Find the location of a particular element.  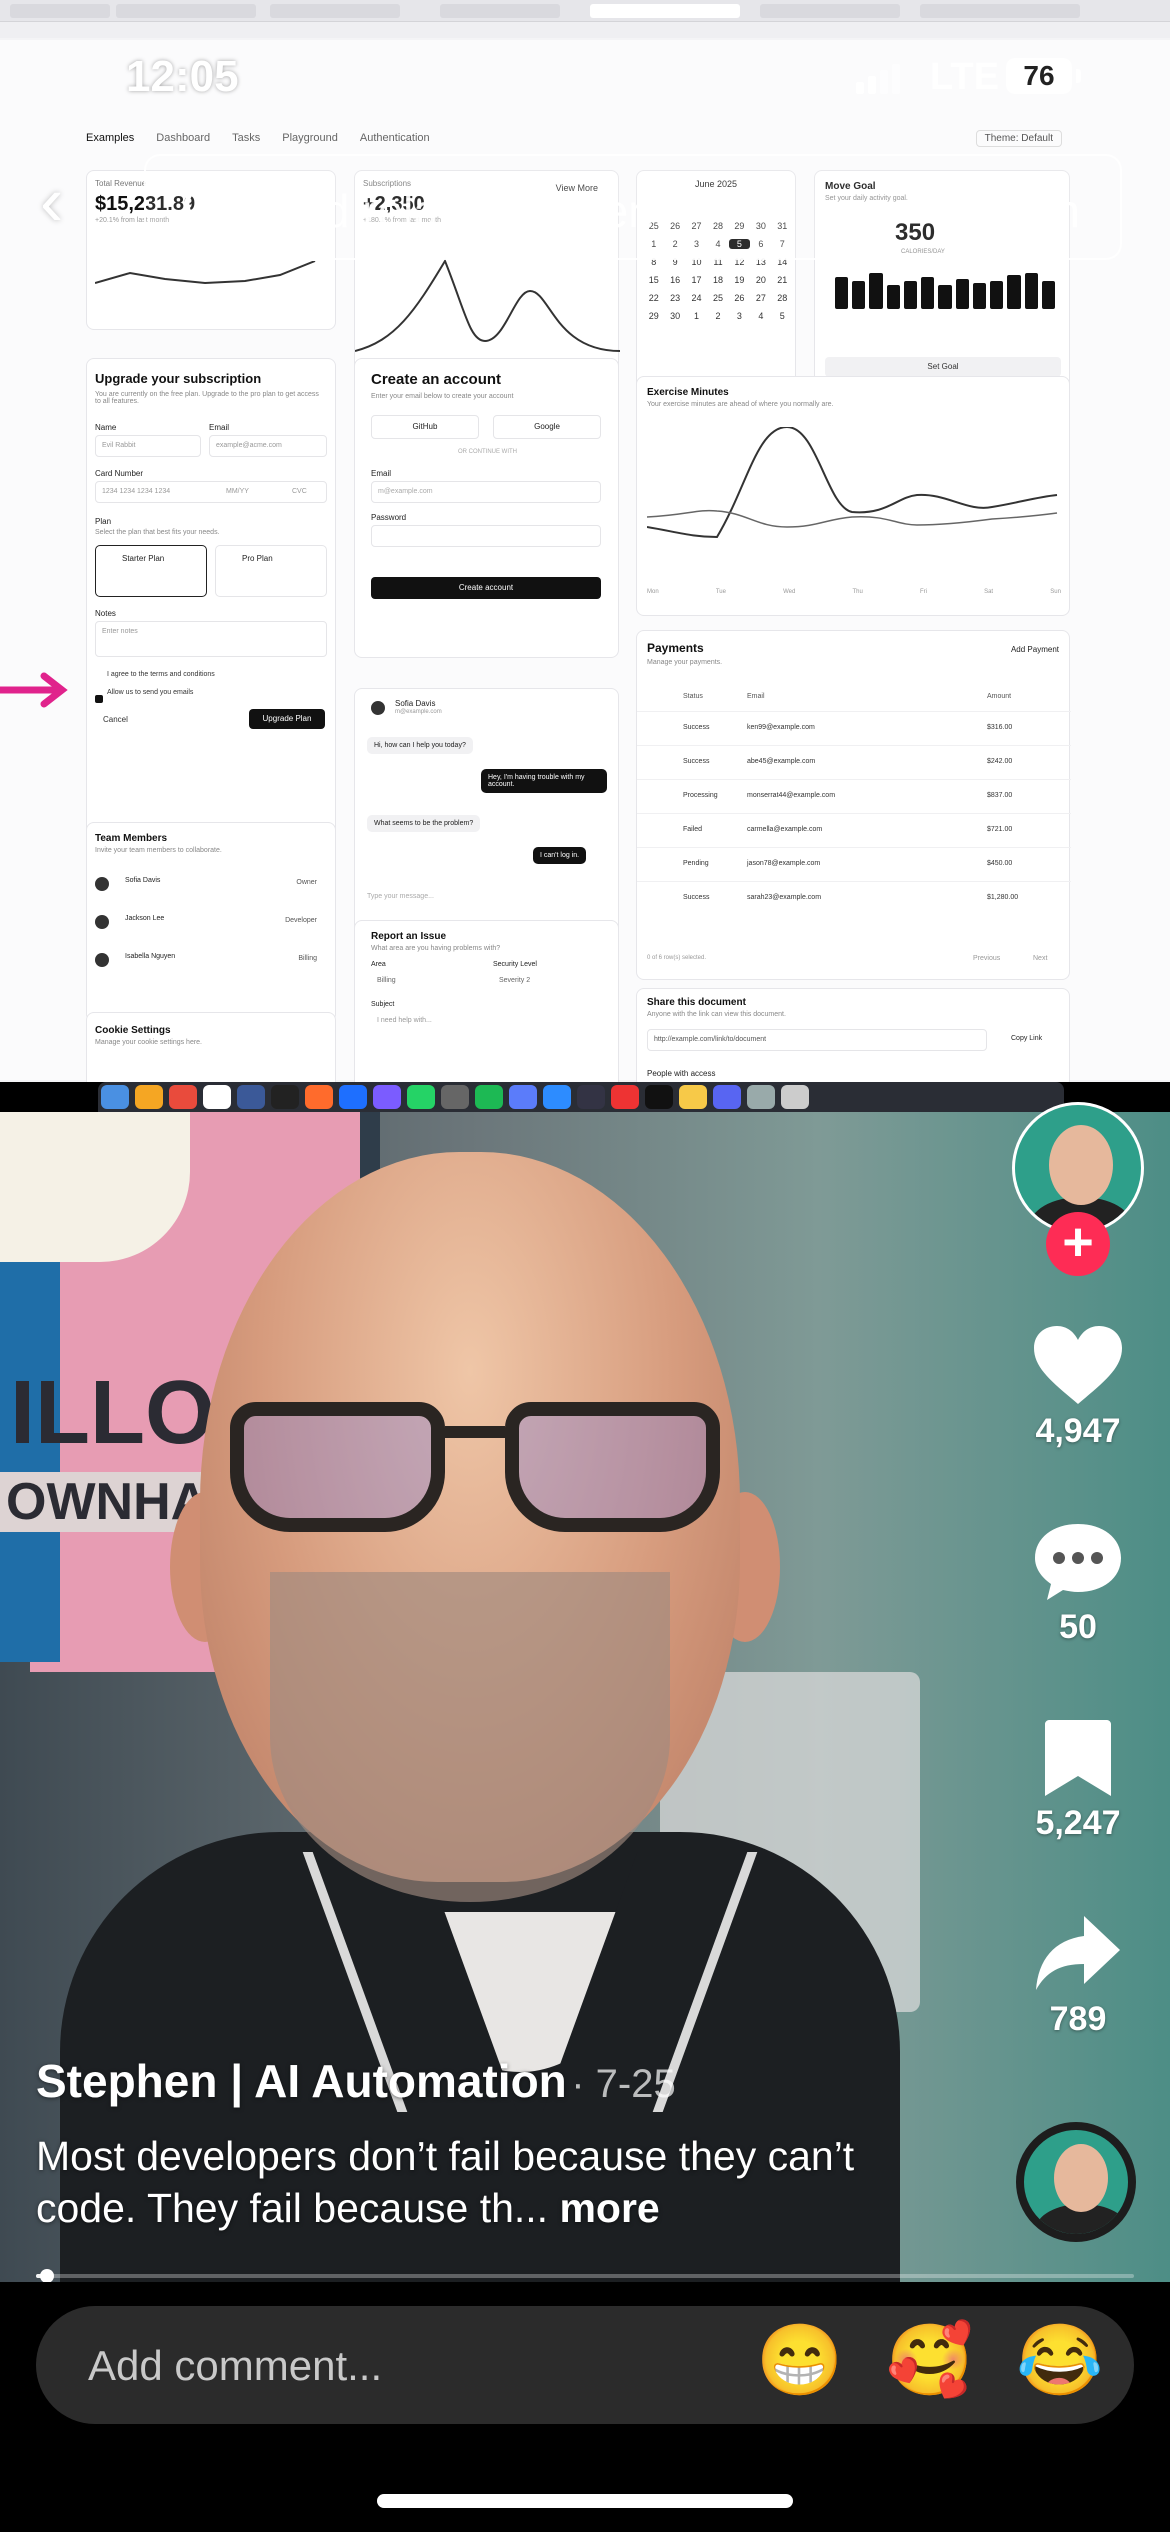

battery-icon: 76 is located at coordinates (1039, 76).